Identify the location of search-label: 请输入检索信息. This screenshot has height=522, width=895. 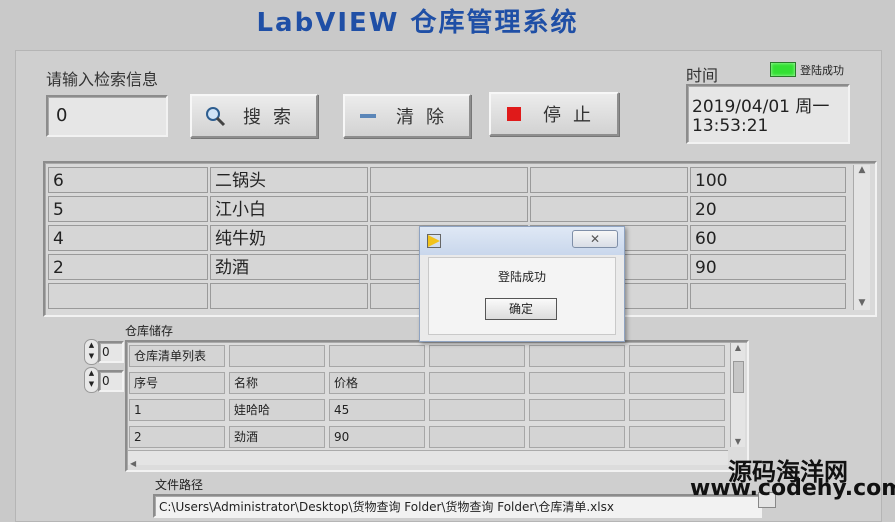
(102, 79).